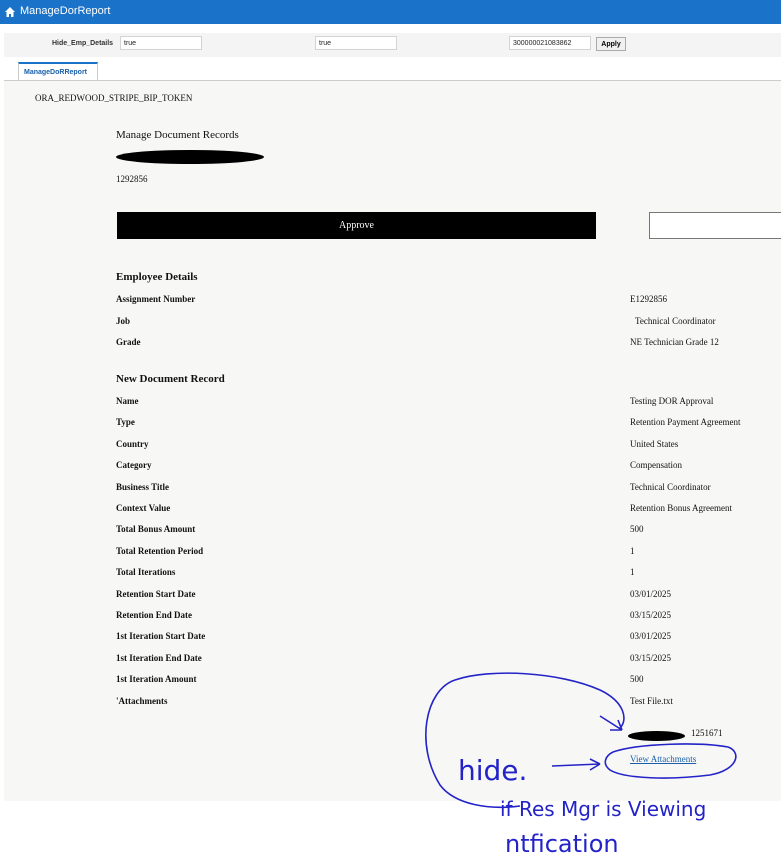  I want to click on approve-button: Approve, so click(356, 225).